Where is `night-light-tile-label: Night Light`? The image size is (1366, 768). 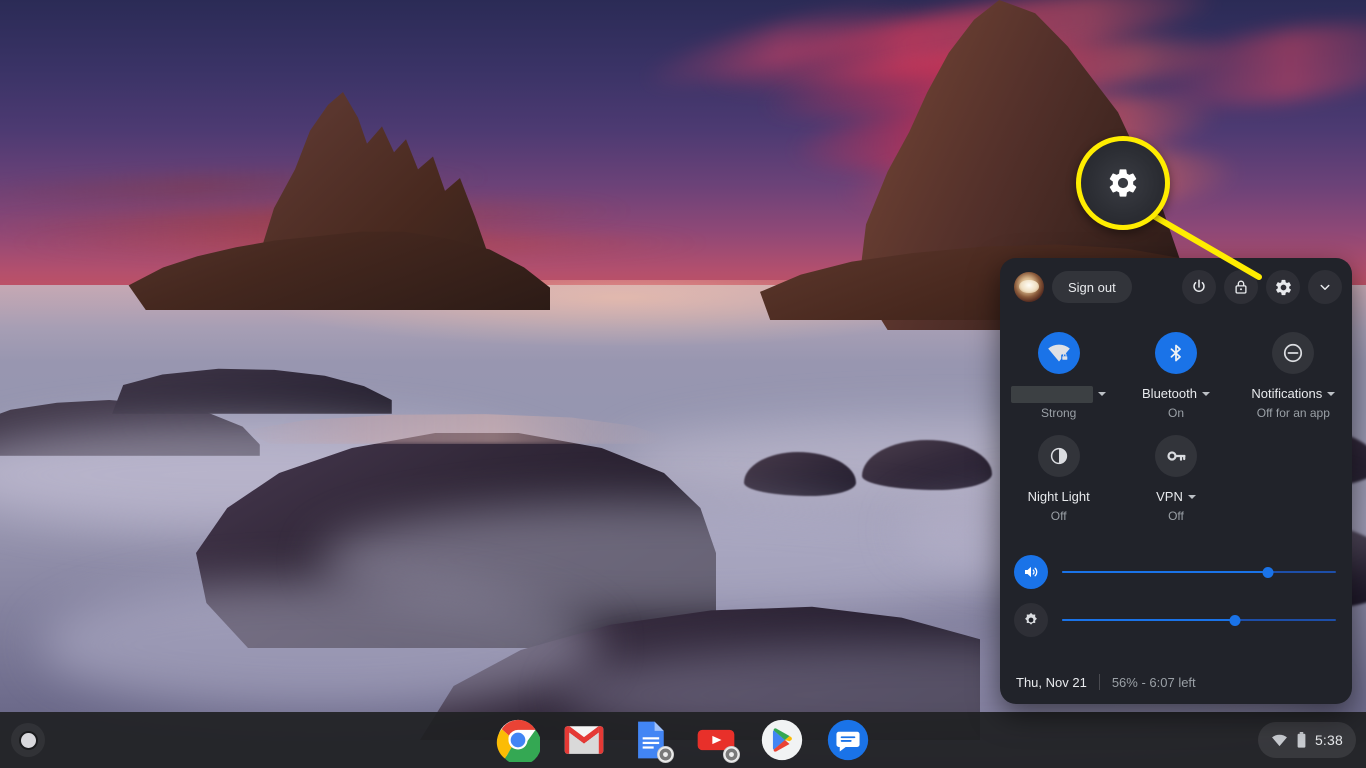 night-light-tile-label: Night Light is located at coordinates (1058, 496).